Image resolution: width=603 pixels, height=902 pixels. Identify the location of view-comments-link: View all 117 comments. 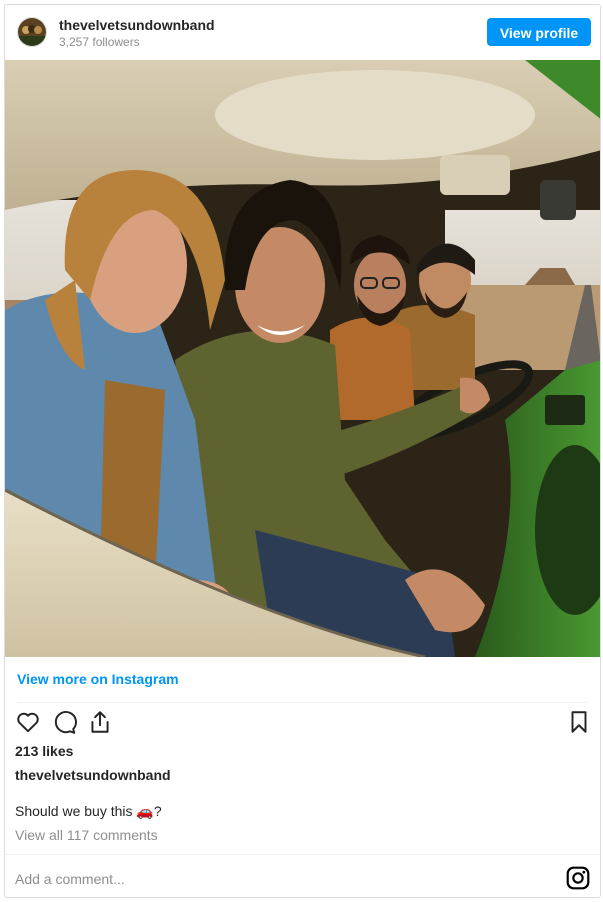
(86, 835).